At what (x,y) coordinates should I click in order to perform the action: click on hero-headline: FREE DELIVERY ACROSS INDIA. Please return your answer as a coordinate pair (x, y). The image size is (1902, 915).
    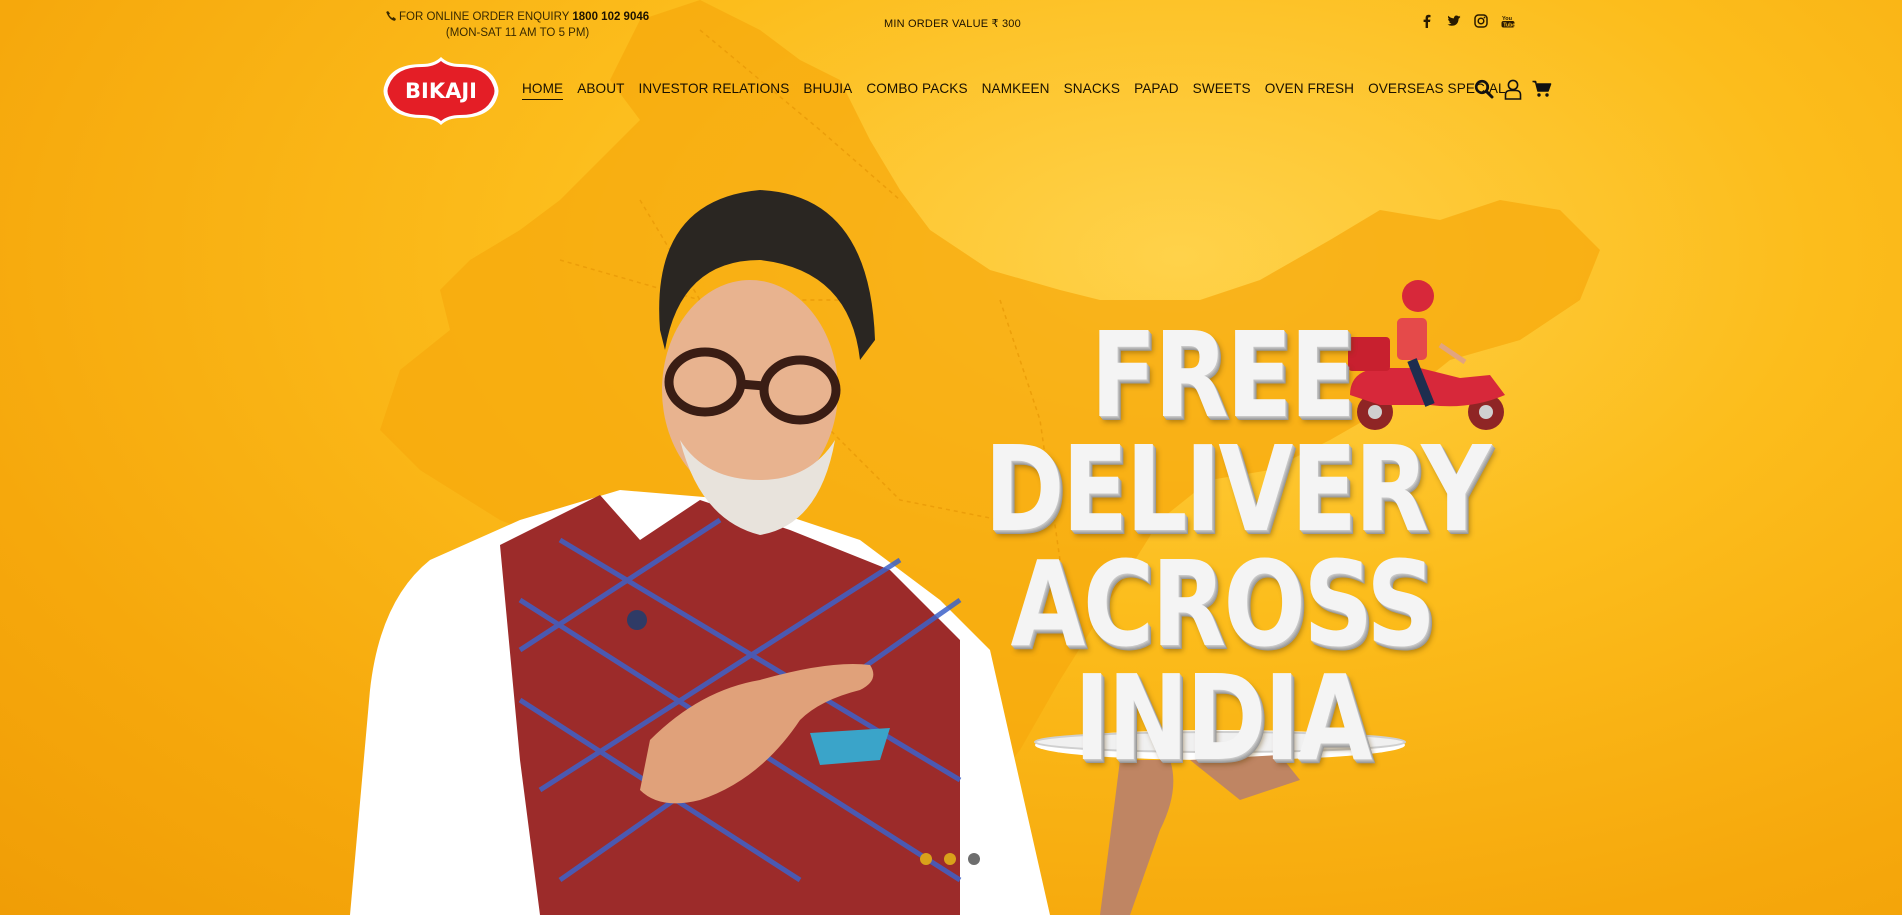
    Looking at the image, I should click on (1237, 547).